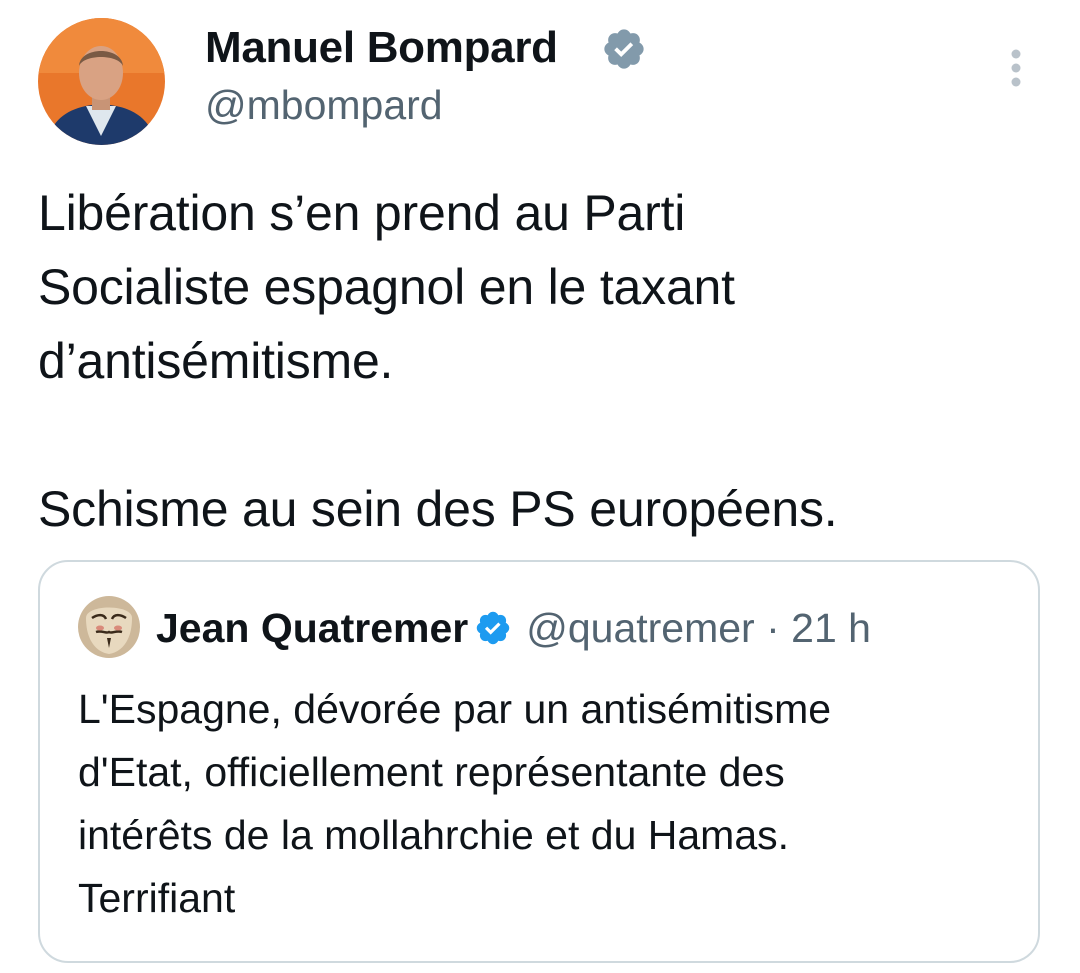 The image size is (1080, 973). Describe the element at coordinates (216, 361) in the screenshot. I see `tweet-text-line: d’antisémitisme.` at that location.